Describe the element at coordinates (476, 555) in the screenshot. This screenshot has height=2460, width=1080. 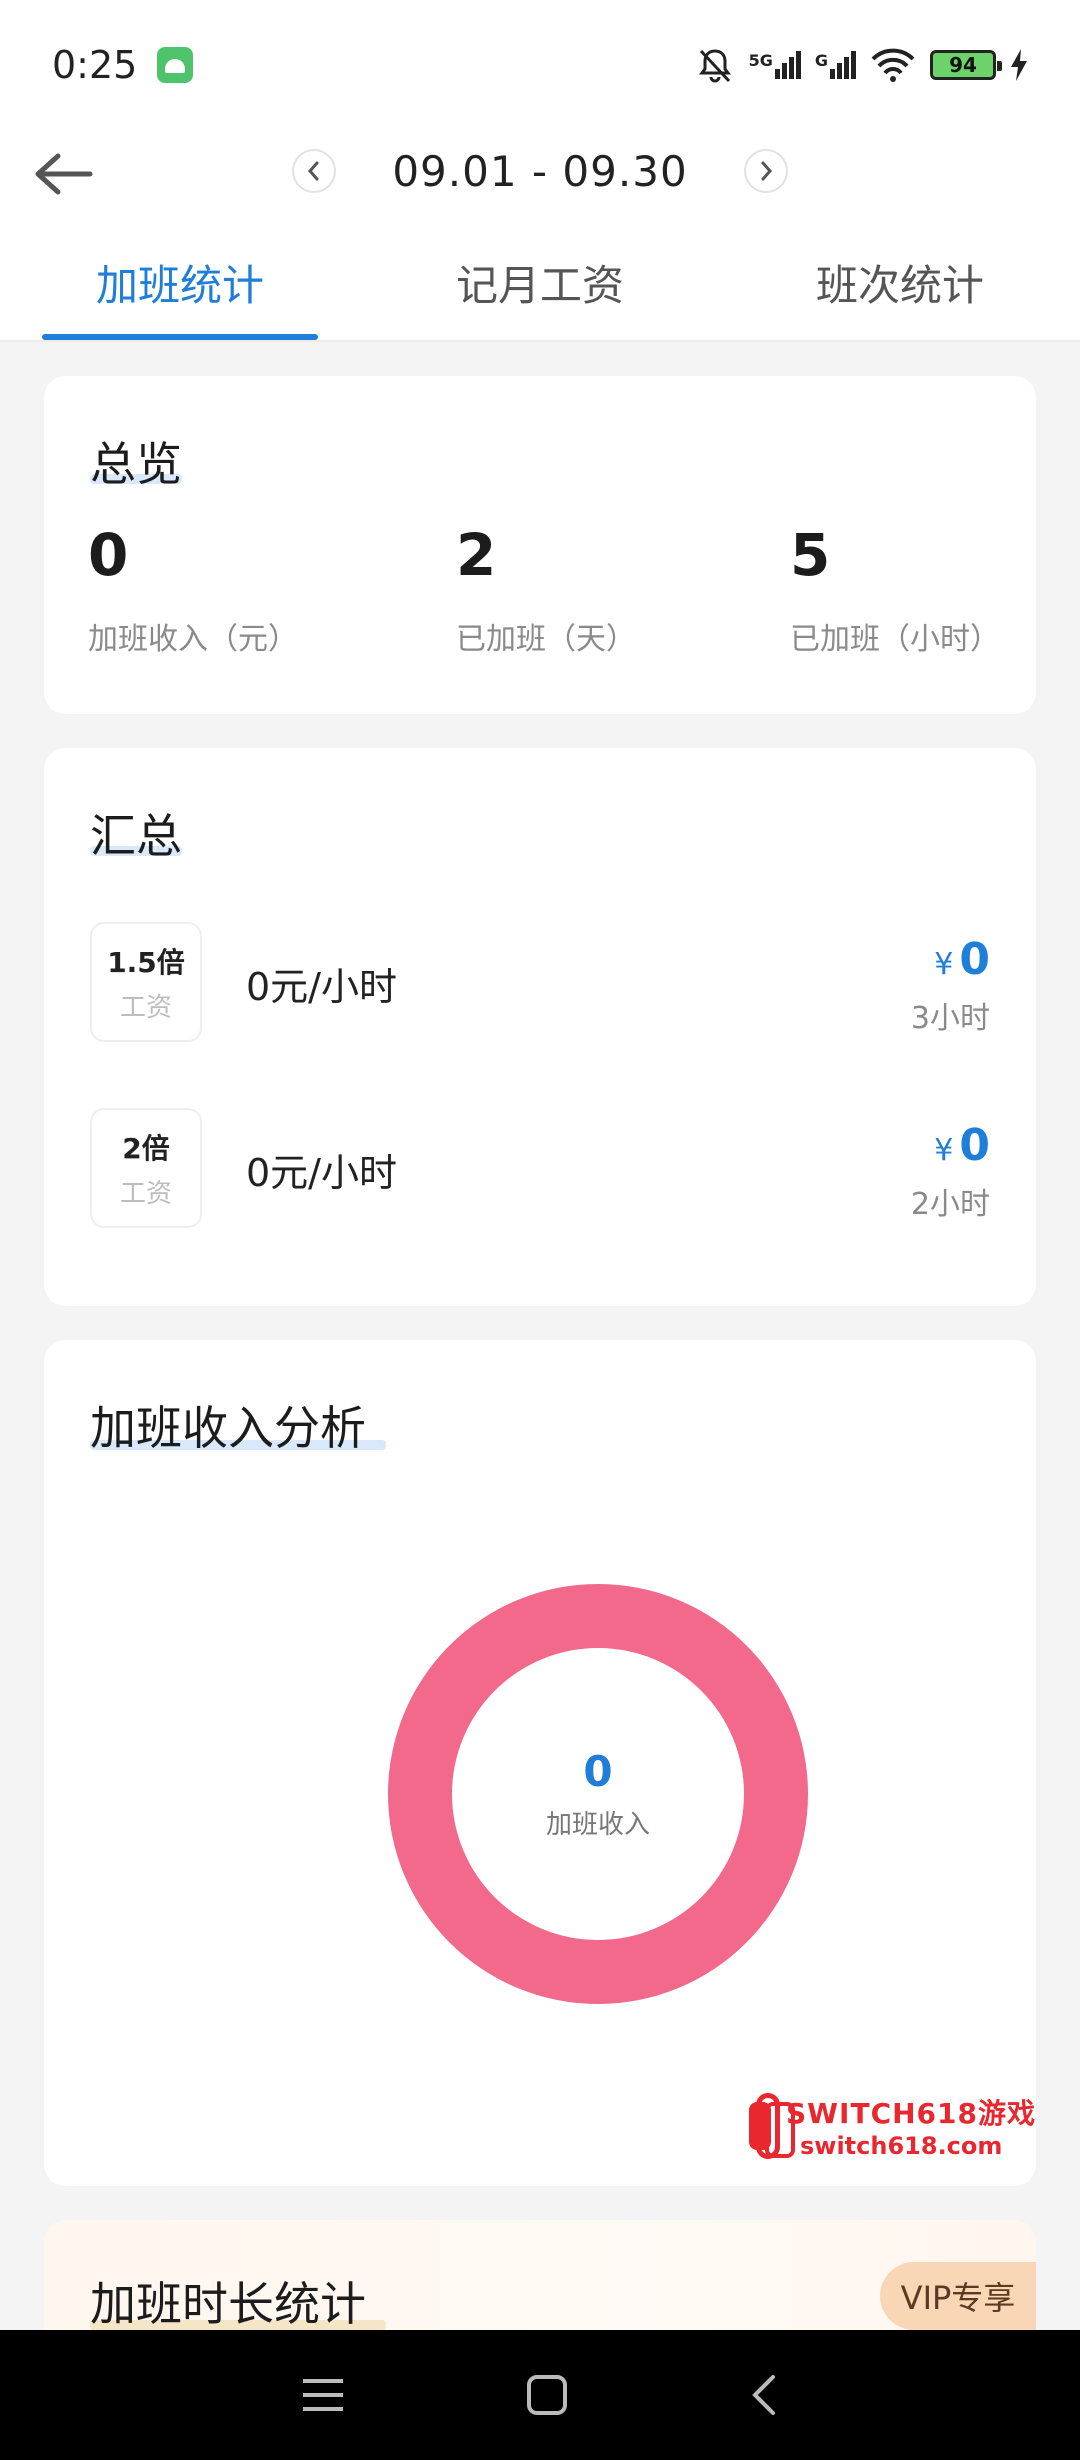
I see `stat-value: 2` at that location.